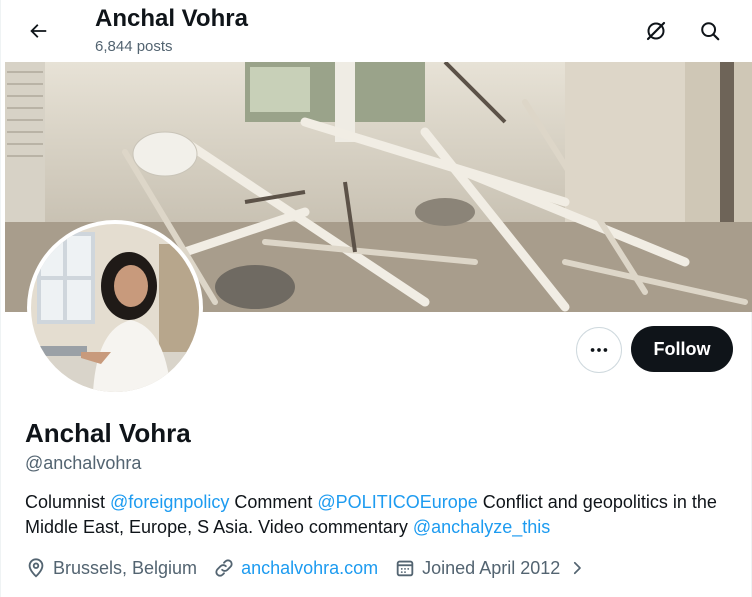 The height and width of the screenshot is (597, 752). Describe the element at coordinates (36, 568) in the screenshot. I see `location-pin-icon` at that location.